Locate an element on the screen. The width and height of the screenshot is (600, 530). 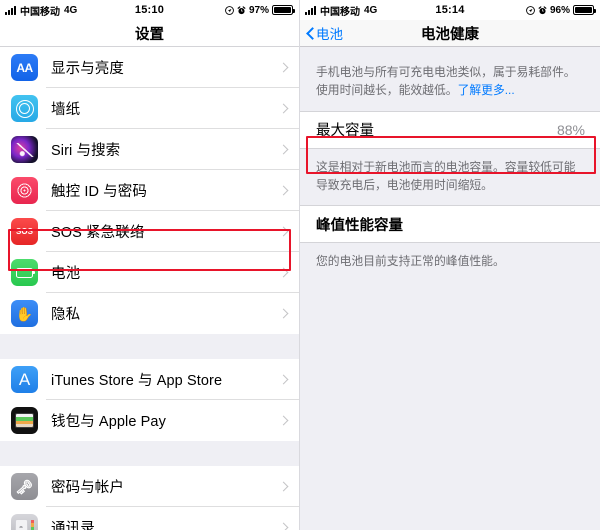
max-capacity-row: 最大容量 88% is located at coordinates (450, 129).